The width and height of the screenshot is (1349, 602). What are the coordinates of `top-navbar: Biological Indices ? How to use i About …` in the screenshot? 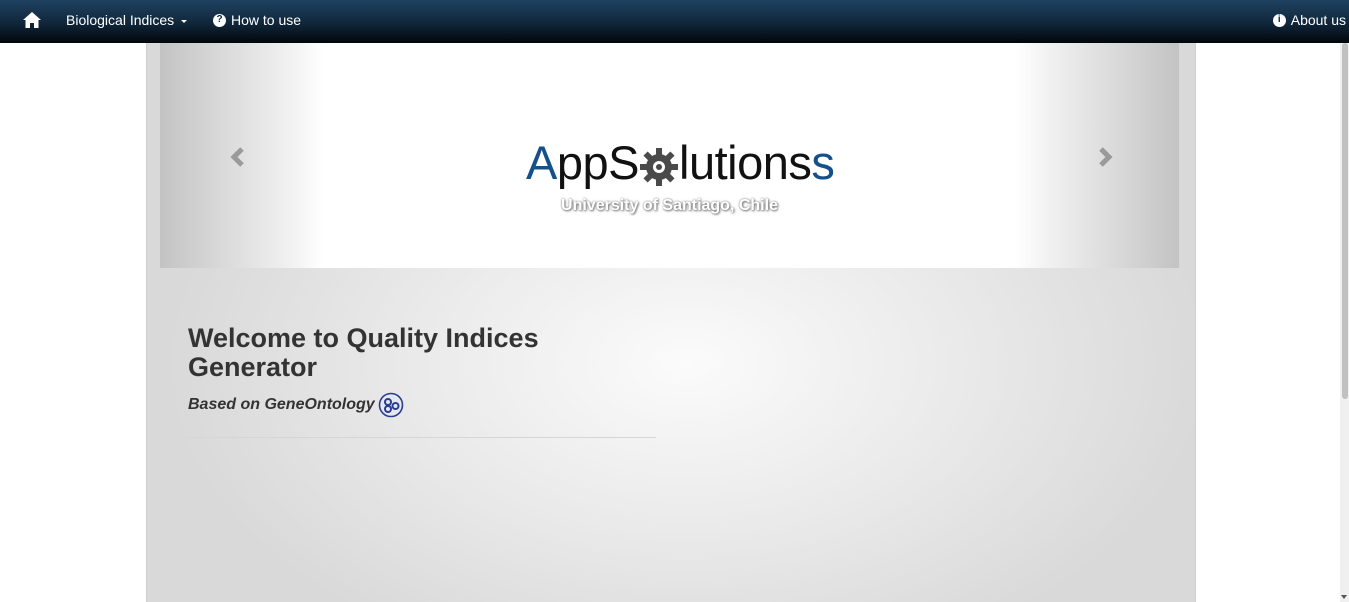 It's located at (674, 21).